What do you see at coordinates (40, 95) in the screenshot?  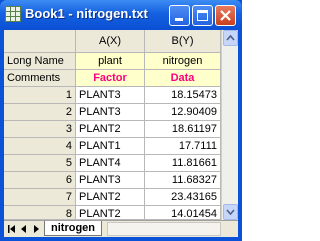 I see `row-number: 1` at bounding box center [40, 95].